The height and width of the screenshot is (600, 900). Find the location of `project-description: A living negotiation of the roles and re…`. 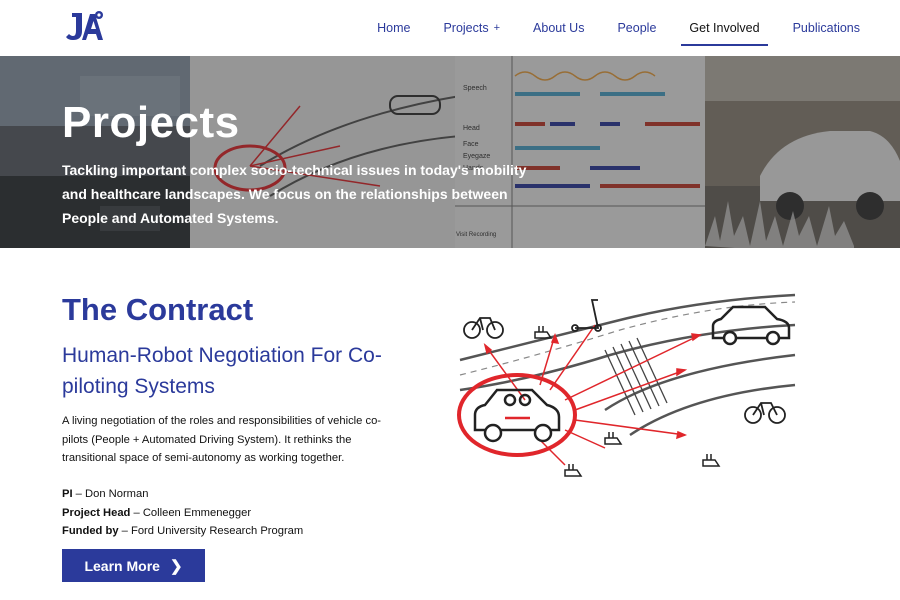

project-description: A living negotiation of the roles and re… is located at coordinates (222, 439).